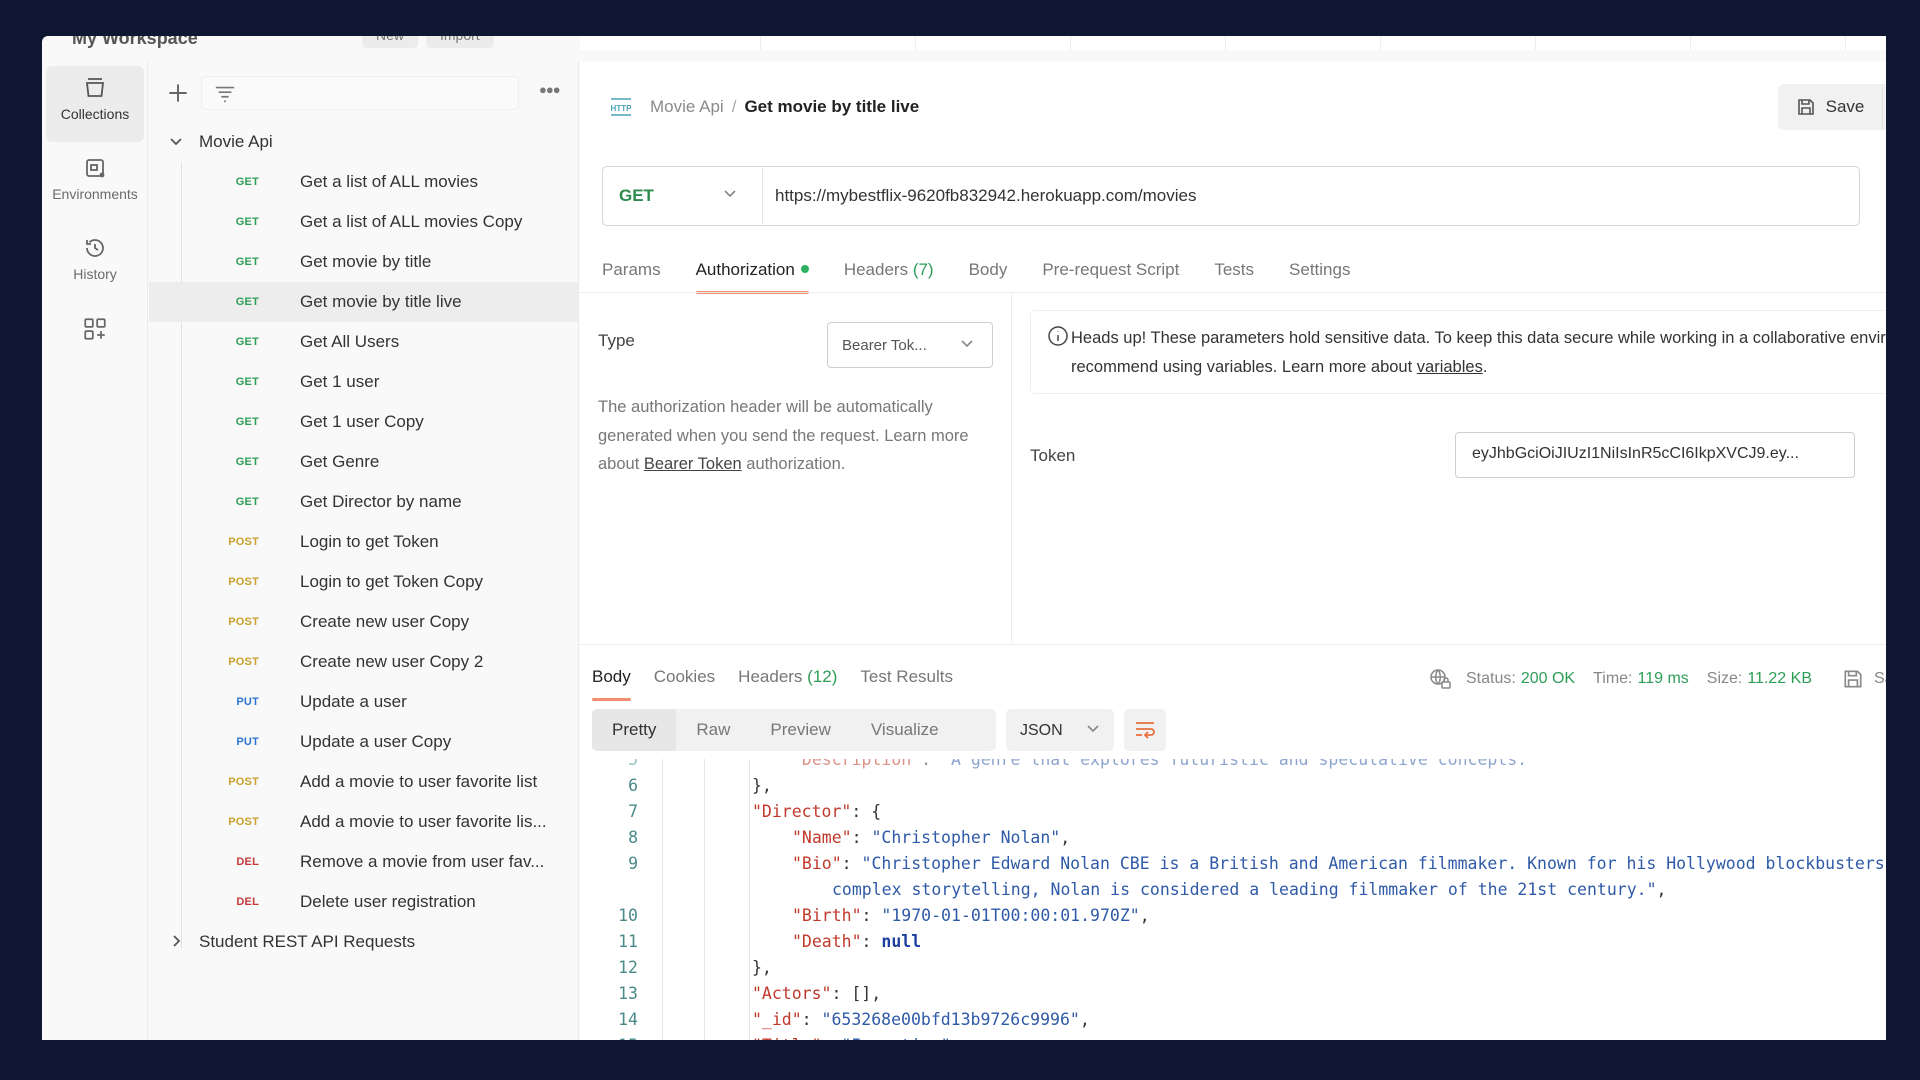 The width and height of the screenshot is (1920, 1080). What do you see at coordinates (364, 422) in the screenshot?
I see `request-item: GET Get 1 user Copy` at bounding box center [364, 422].